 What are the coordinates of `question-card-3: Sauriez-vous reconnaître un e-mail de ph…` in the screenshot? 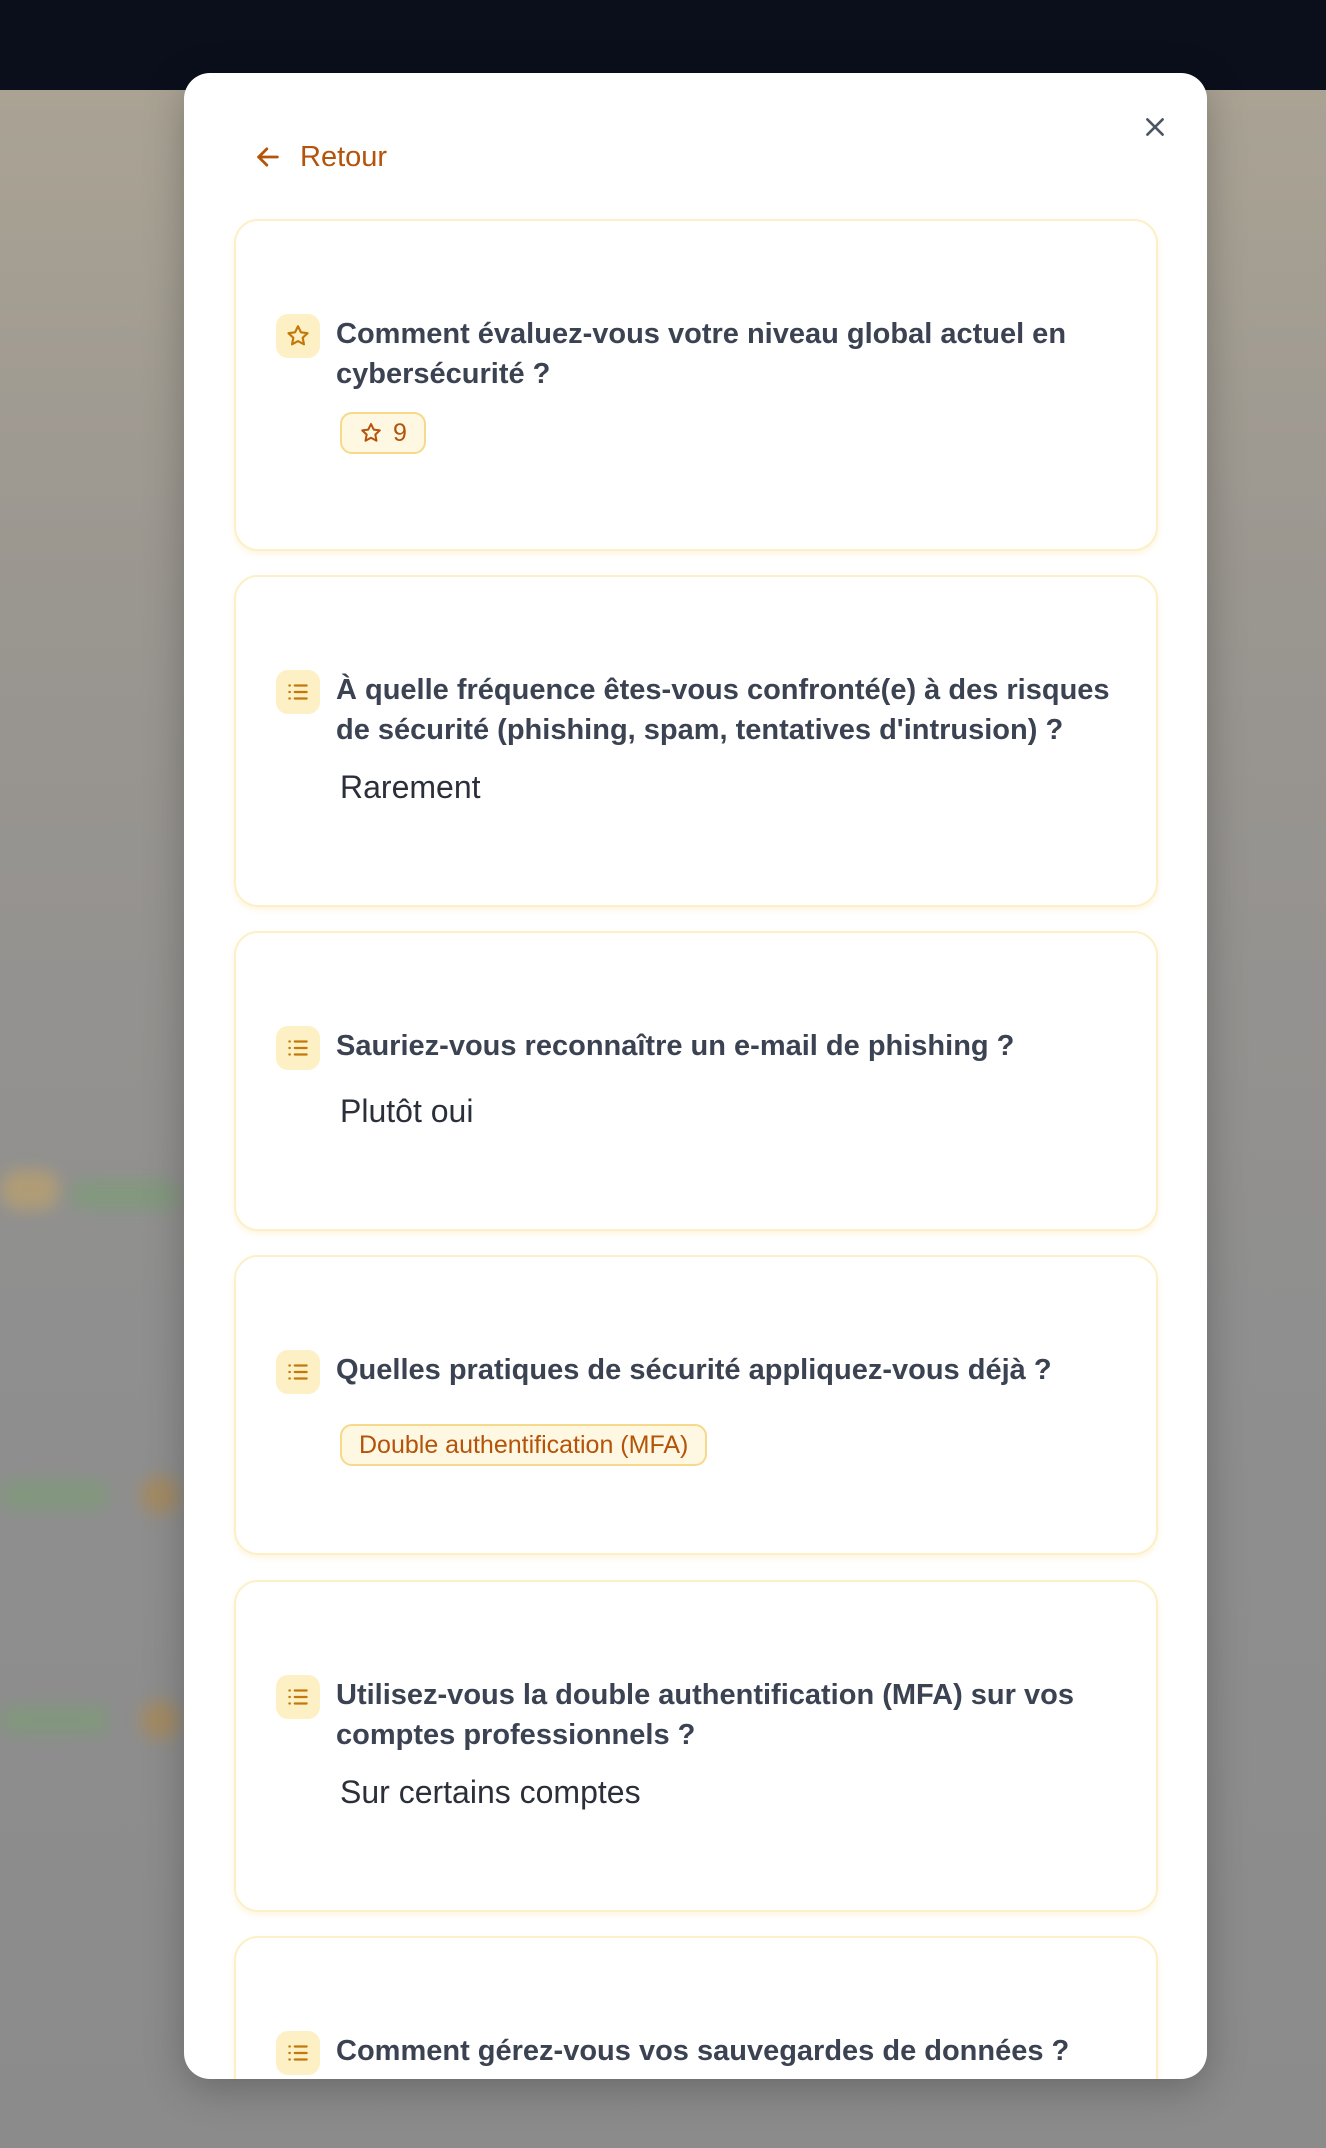 It's located at (696, 1081).